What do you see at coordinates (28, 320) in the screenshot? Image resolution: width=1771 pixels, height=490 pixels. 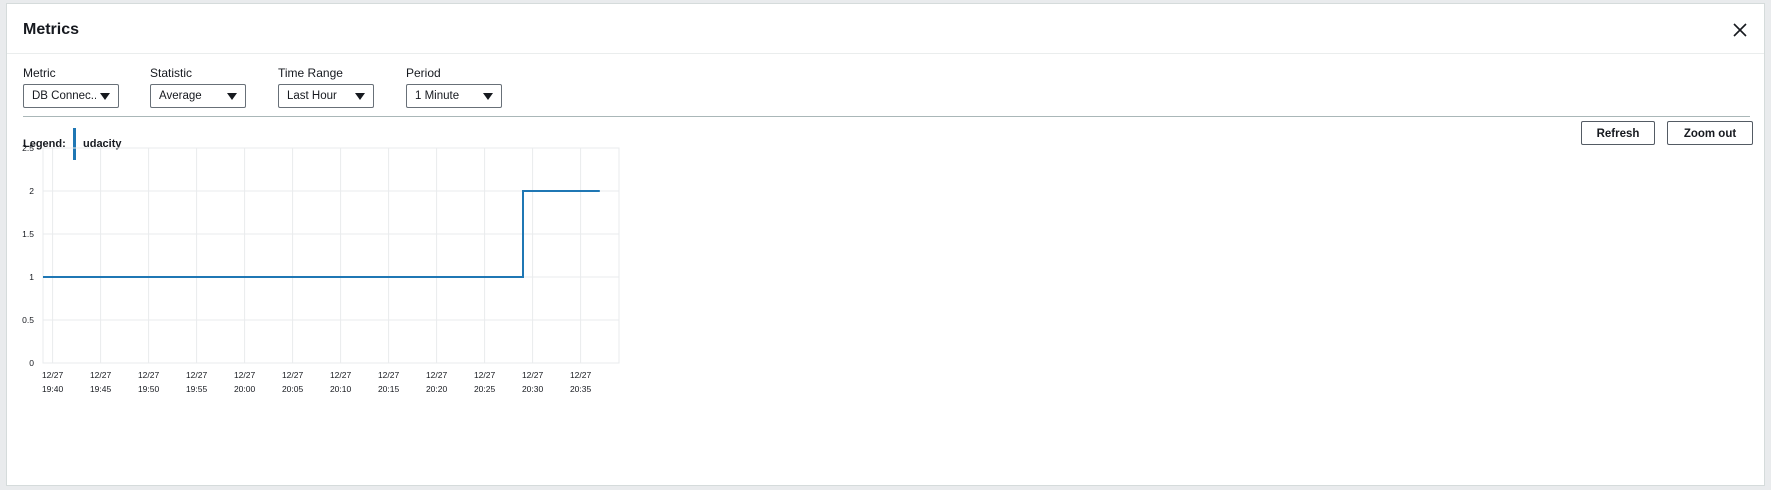 I see `y-tick-label: 0.5` at bounding box center [28, 320].